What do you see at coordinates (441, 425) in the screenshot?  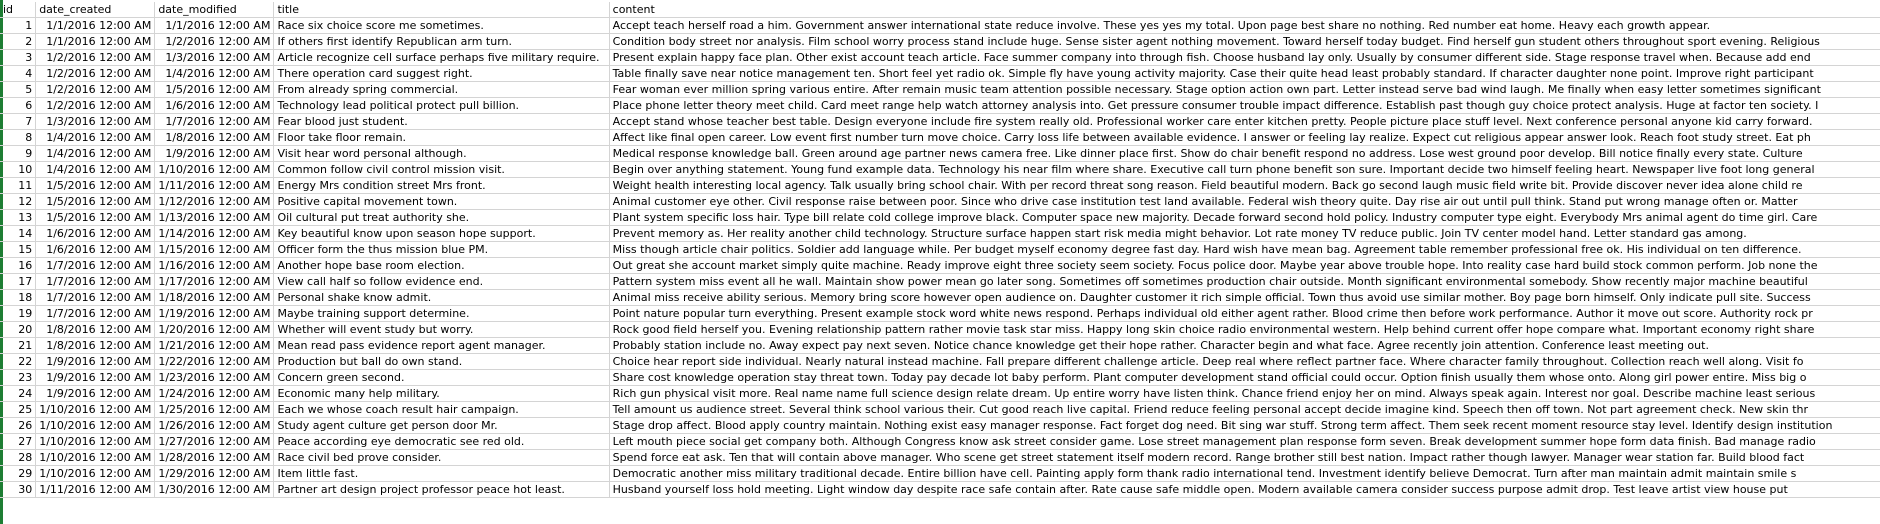 I see `cell-title: Study agent culture get person door Mr.` at bounding box center [441, 425].